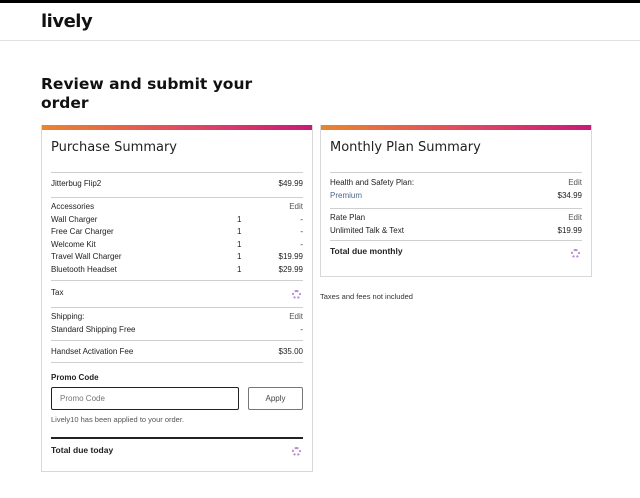 The height and width of the screenshot is (498, 640). What do you see at coordinates (177, 270) in the screenshot?
I see `list-item: Bluetooth Headset 1 $29.99` at bounding box center [177, 270].